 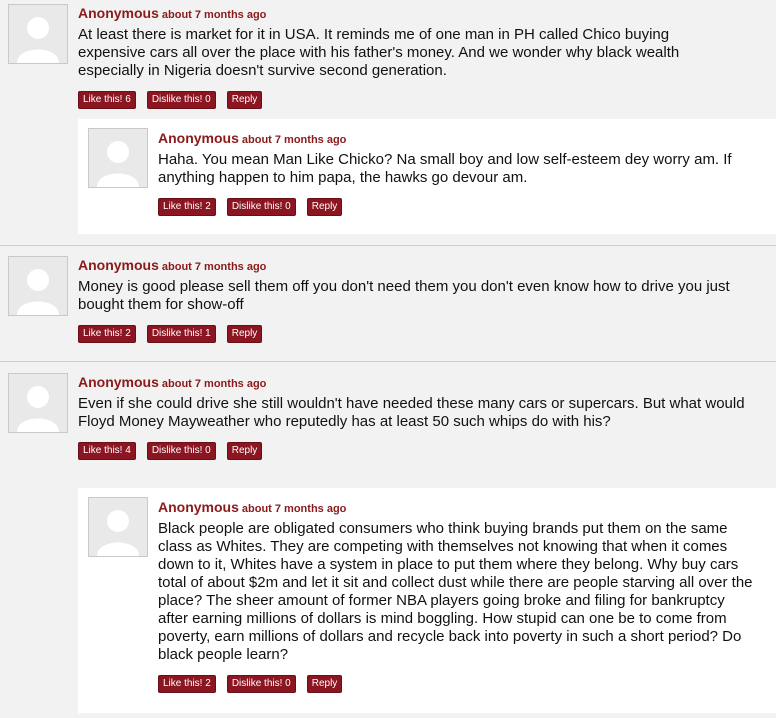 What do you see at coordinates (181, 334) in the screenshot?
I see `dislike-button: Dislike this! 1` at bounding box center [181, 334].